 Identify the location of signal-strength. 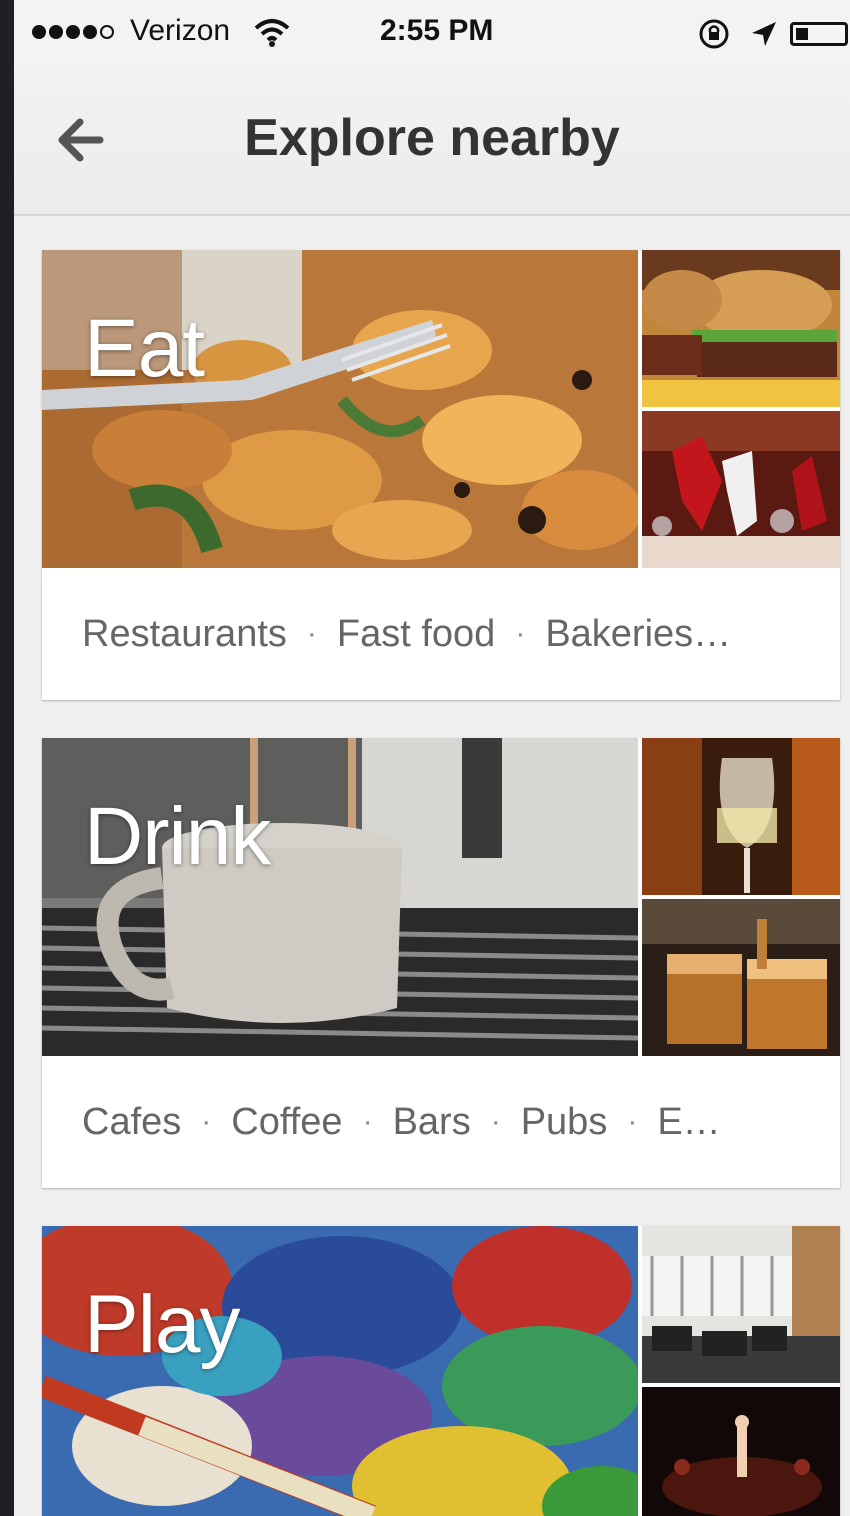
(73, 32).